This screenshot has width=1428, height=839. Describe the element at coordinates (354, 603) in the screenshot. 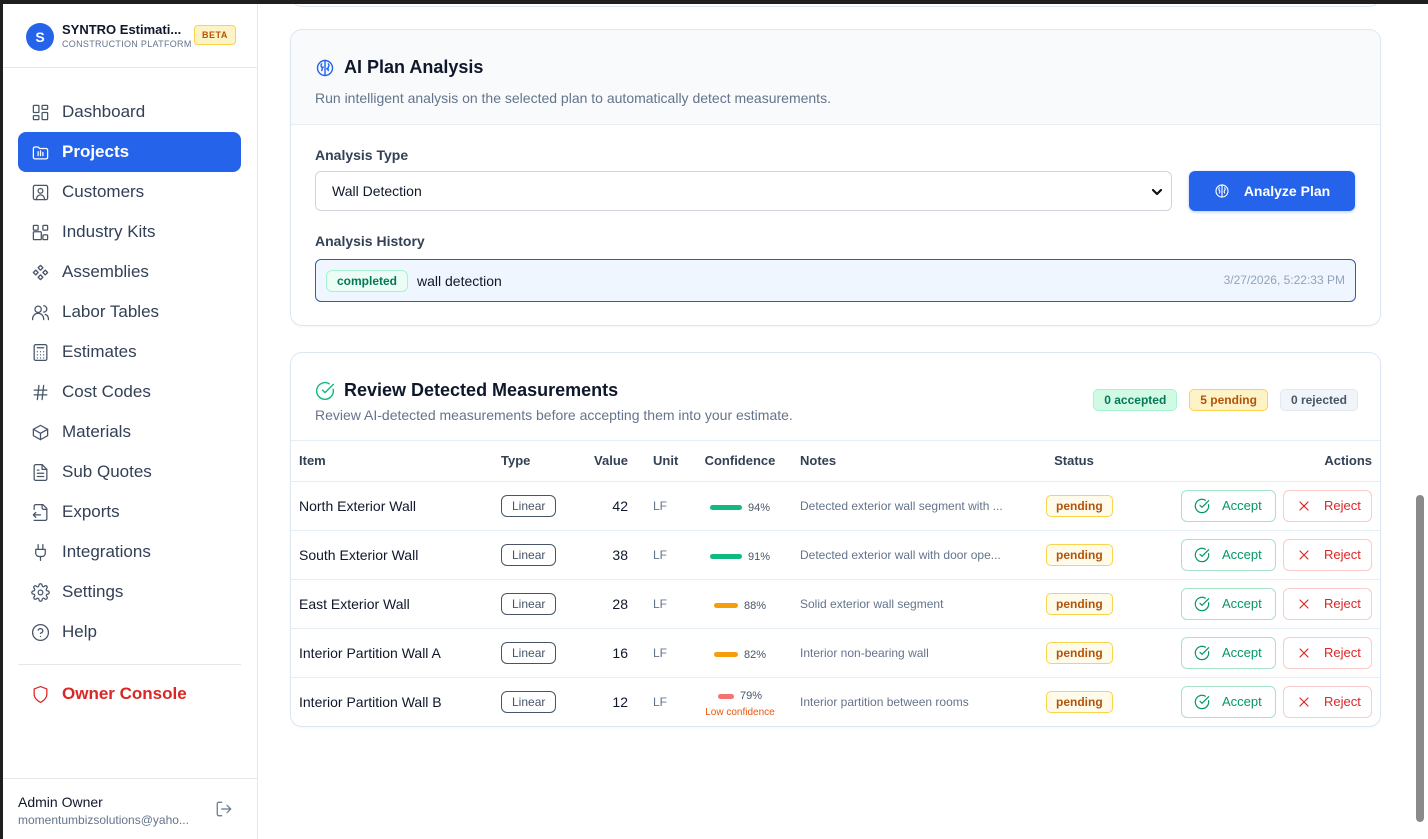

I see `item-name: East Exterior Wall` at that location.